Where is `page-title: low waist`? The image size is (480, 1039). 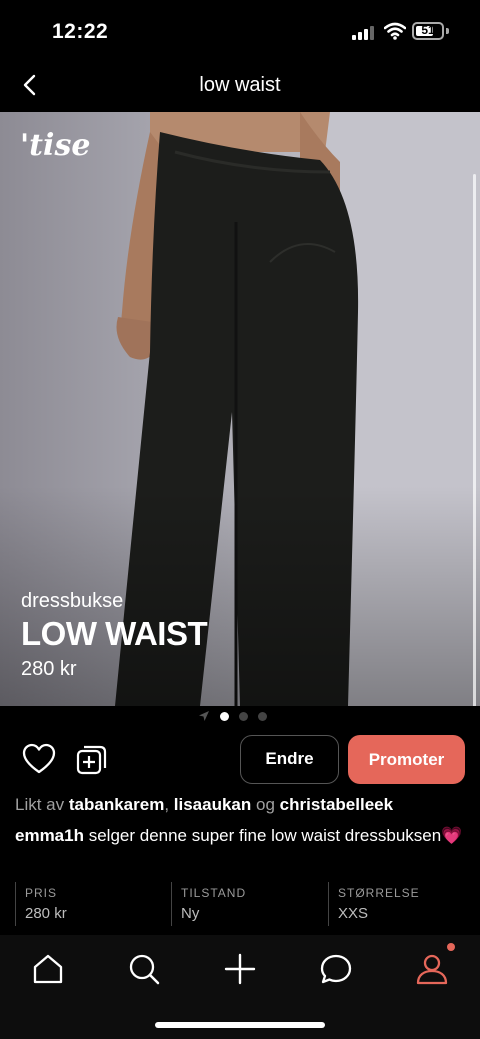 page-title: low waist is located at coordinates (240, 85).